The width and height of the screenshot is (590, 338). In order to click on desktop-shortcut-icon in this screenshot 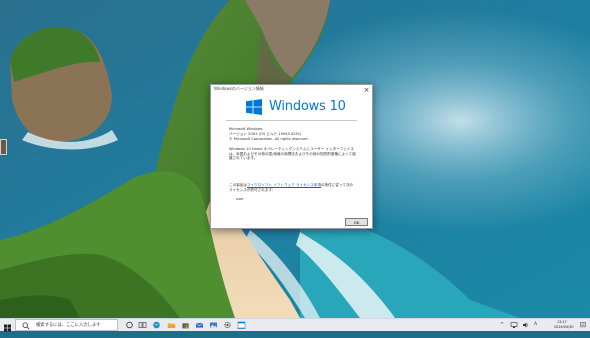, I will do `click(3, 147)`.